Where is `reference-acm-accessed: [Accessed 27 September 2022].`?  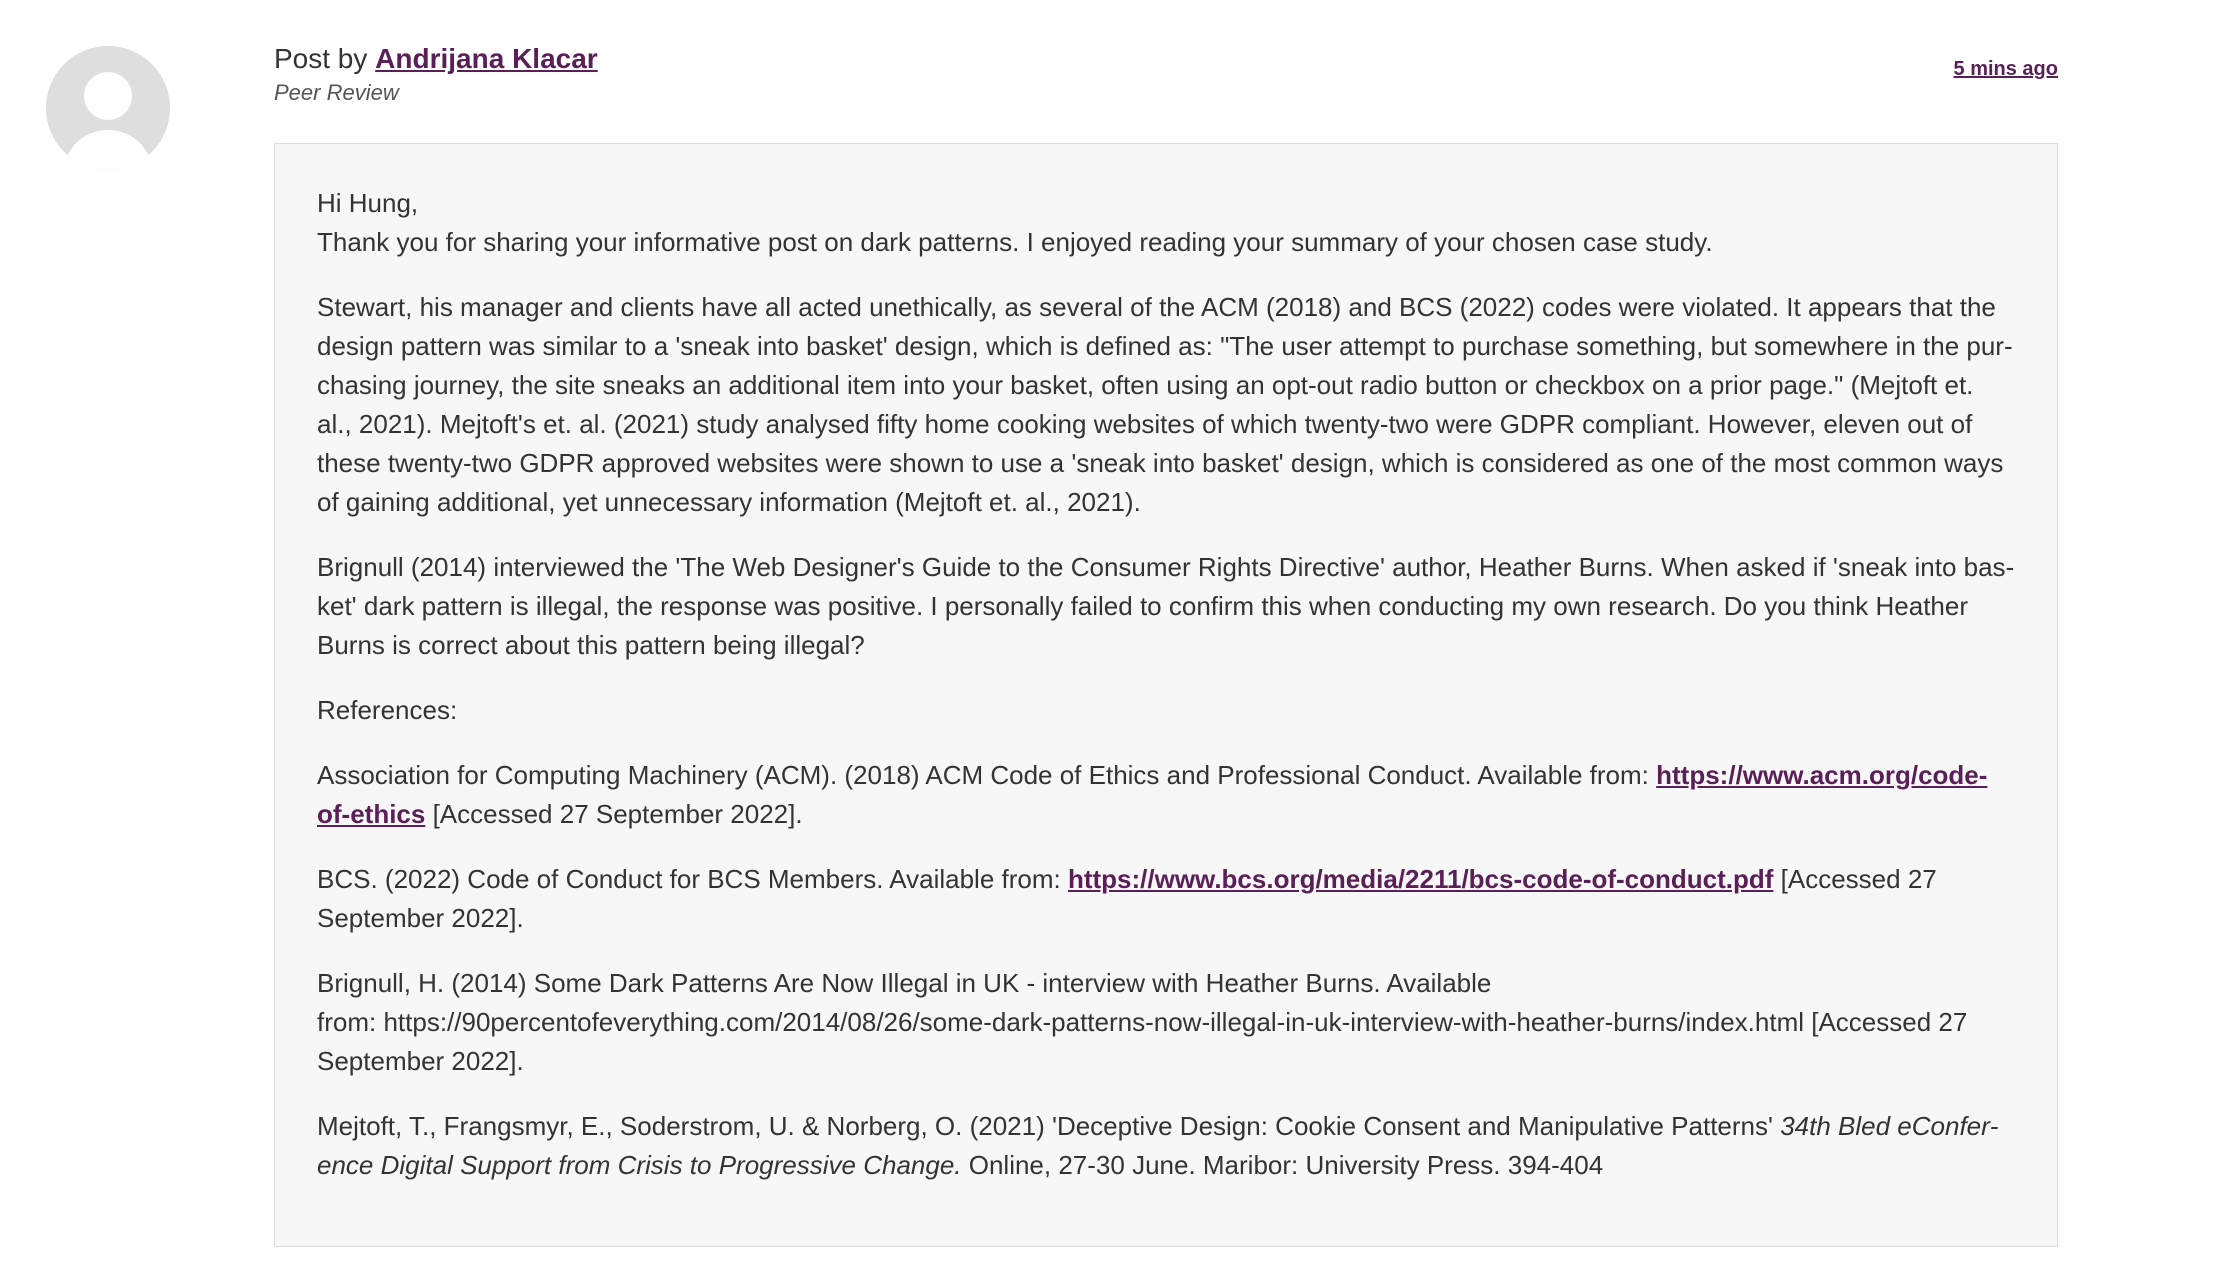 reference-acm-accessed: [Accessed 27 September 2022]. is located at coordinates (614, 814).